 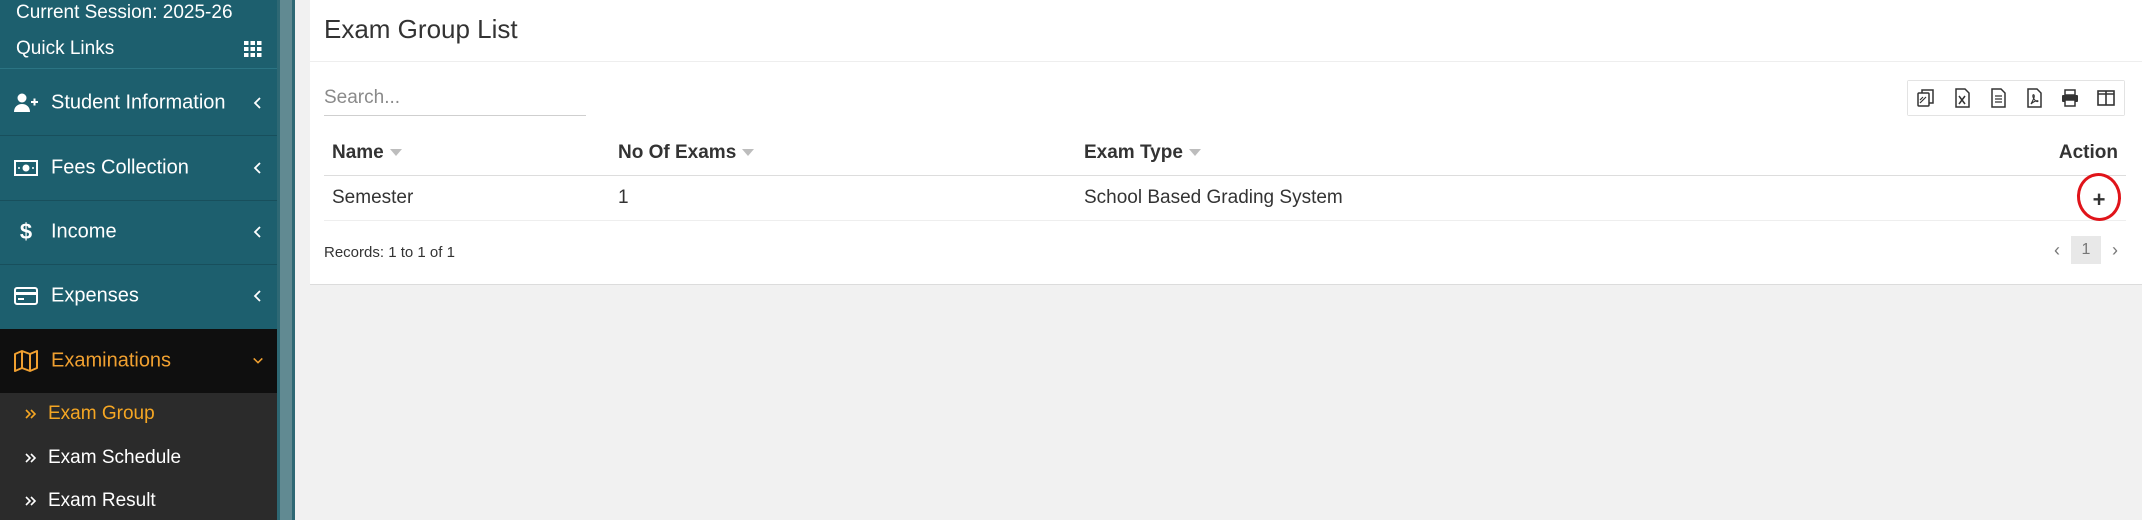 What do you see at coordinates (138, 232) in the screenshot?
I see `sidebar-item-income: $ Income` at bounding box center [138, 232].